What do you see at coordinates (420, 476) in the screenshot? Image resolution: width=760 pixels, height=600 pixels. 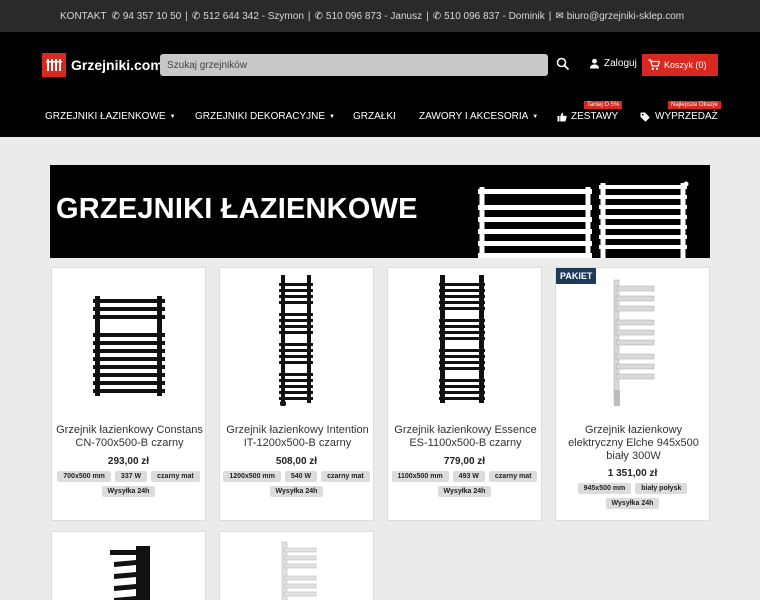 I see `tag-size: 1100x500 mm` at bounding box center [420, 476].